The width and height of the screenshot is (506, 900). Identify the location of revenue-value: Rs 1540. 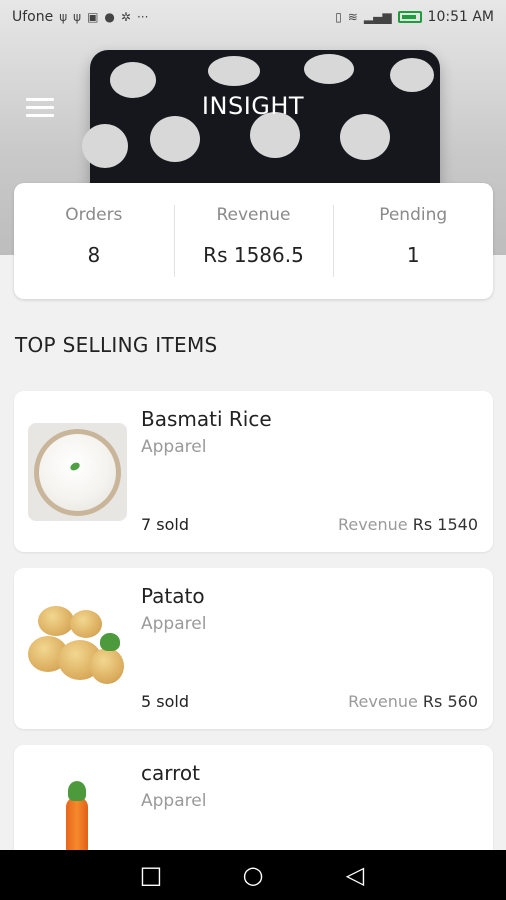
(445, 524).